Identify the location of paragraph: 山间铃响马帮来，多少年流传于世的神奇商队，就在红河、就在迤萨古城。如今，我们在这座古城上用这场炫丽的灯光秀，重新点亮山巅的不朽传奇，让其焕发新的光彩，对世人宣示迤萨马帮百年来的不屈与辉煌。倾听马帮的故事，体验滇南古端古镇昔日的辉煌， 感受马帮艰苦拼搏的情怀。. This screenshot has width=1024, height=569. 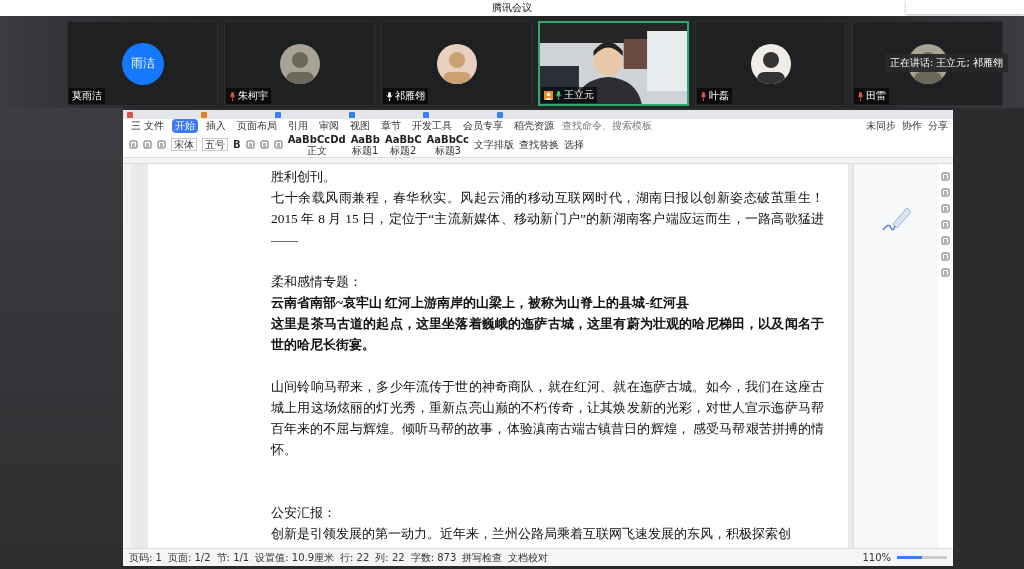
(547, 418).